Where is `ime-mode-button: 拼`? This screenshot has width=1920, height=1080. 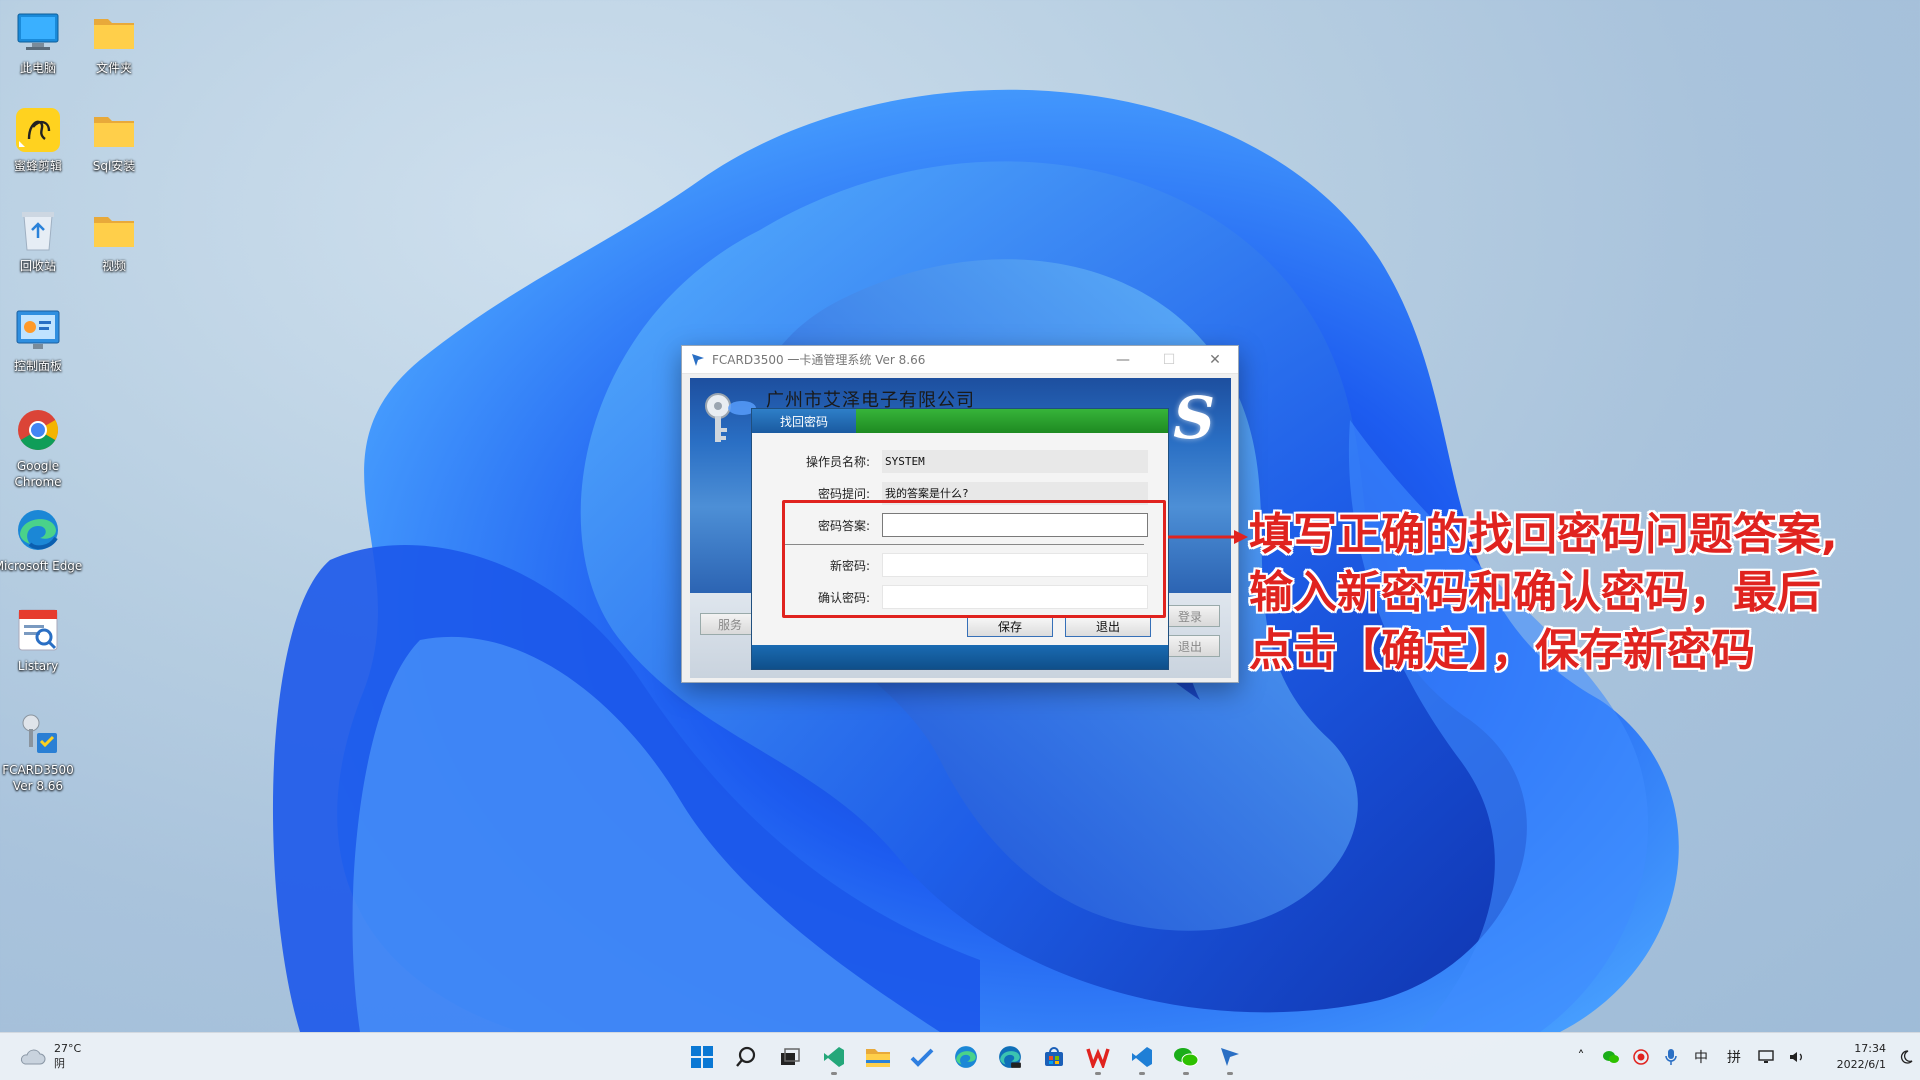 ime-mode-button: 拼 is located at coordinates (1734, 1056).